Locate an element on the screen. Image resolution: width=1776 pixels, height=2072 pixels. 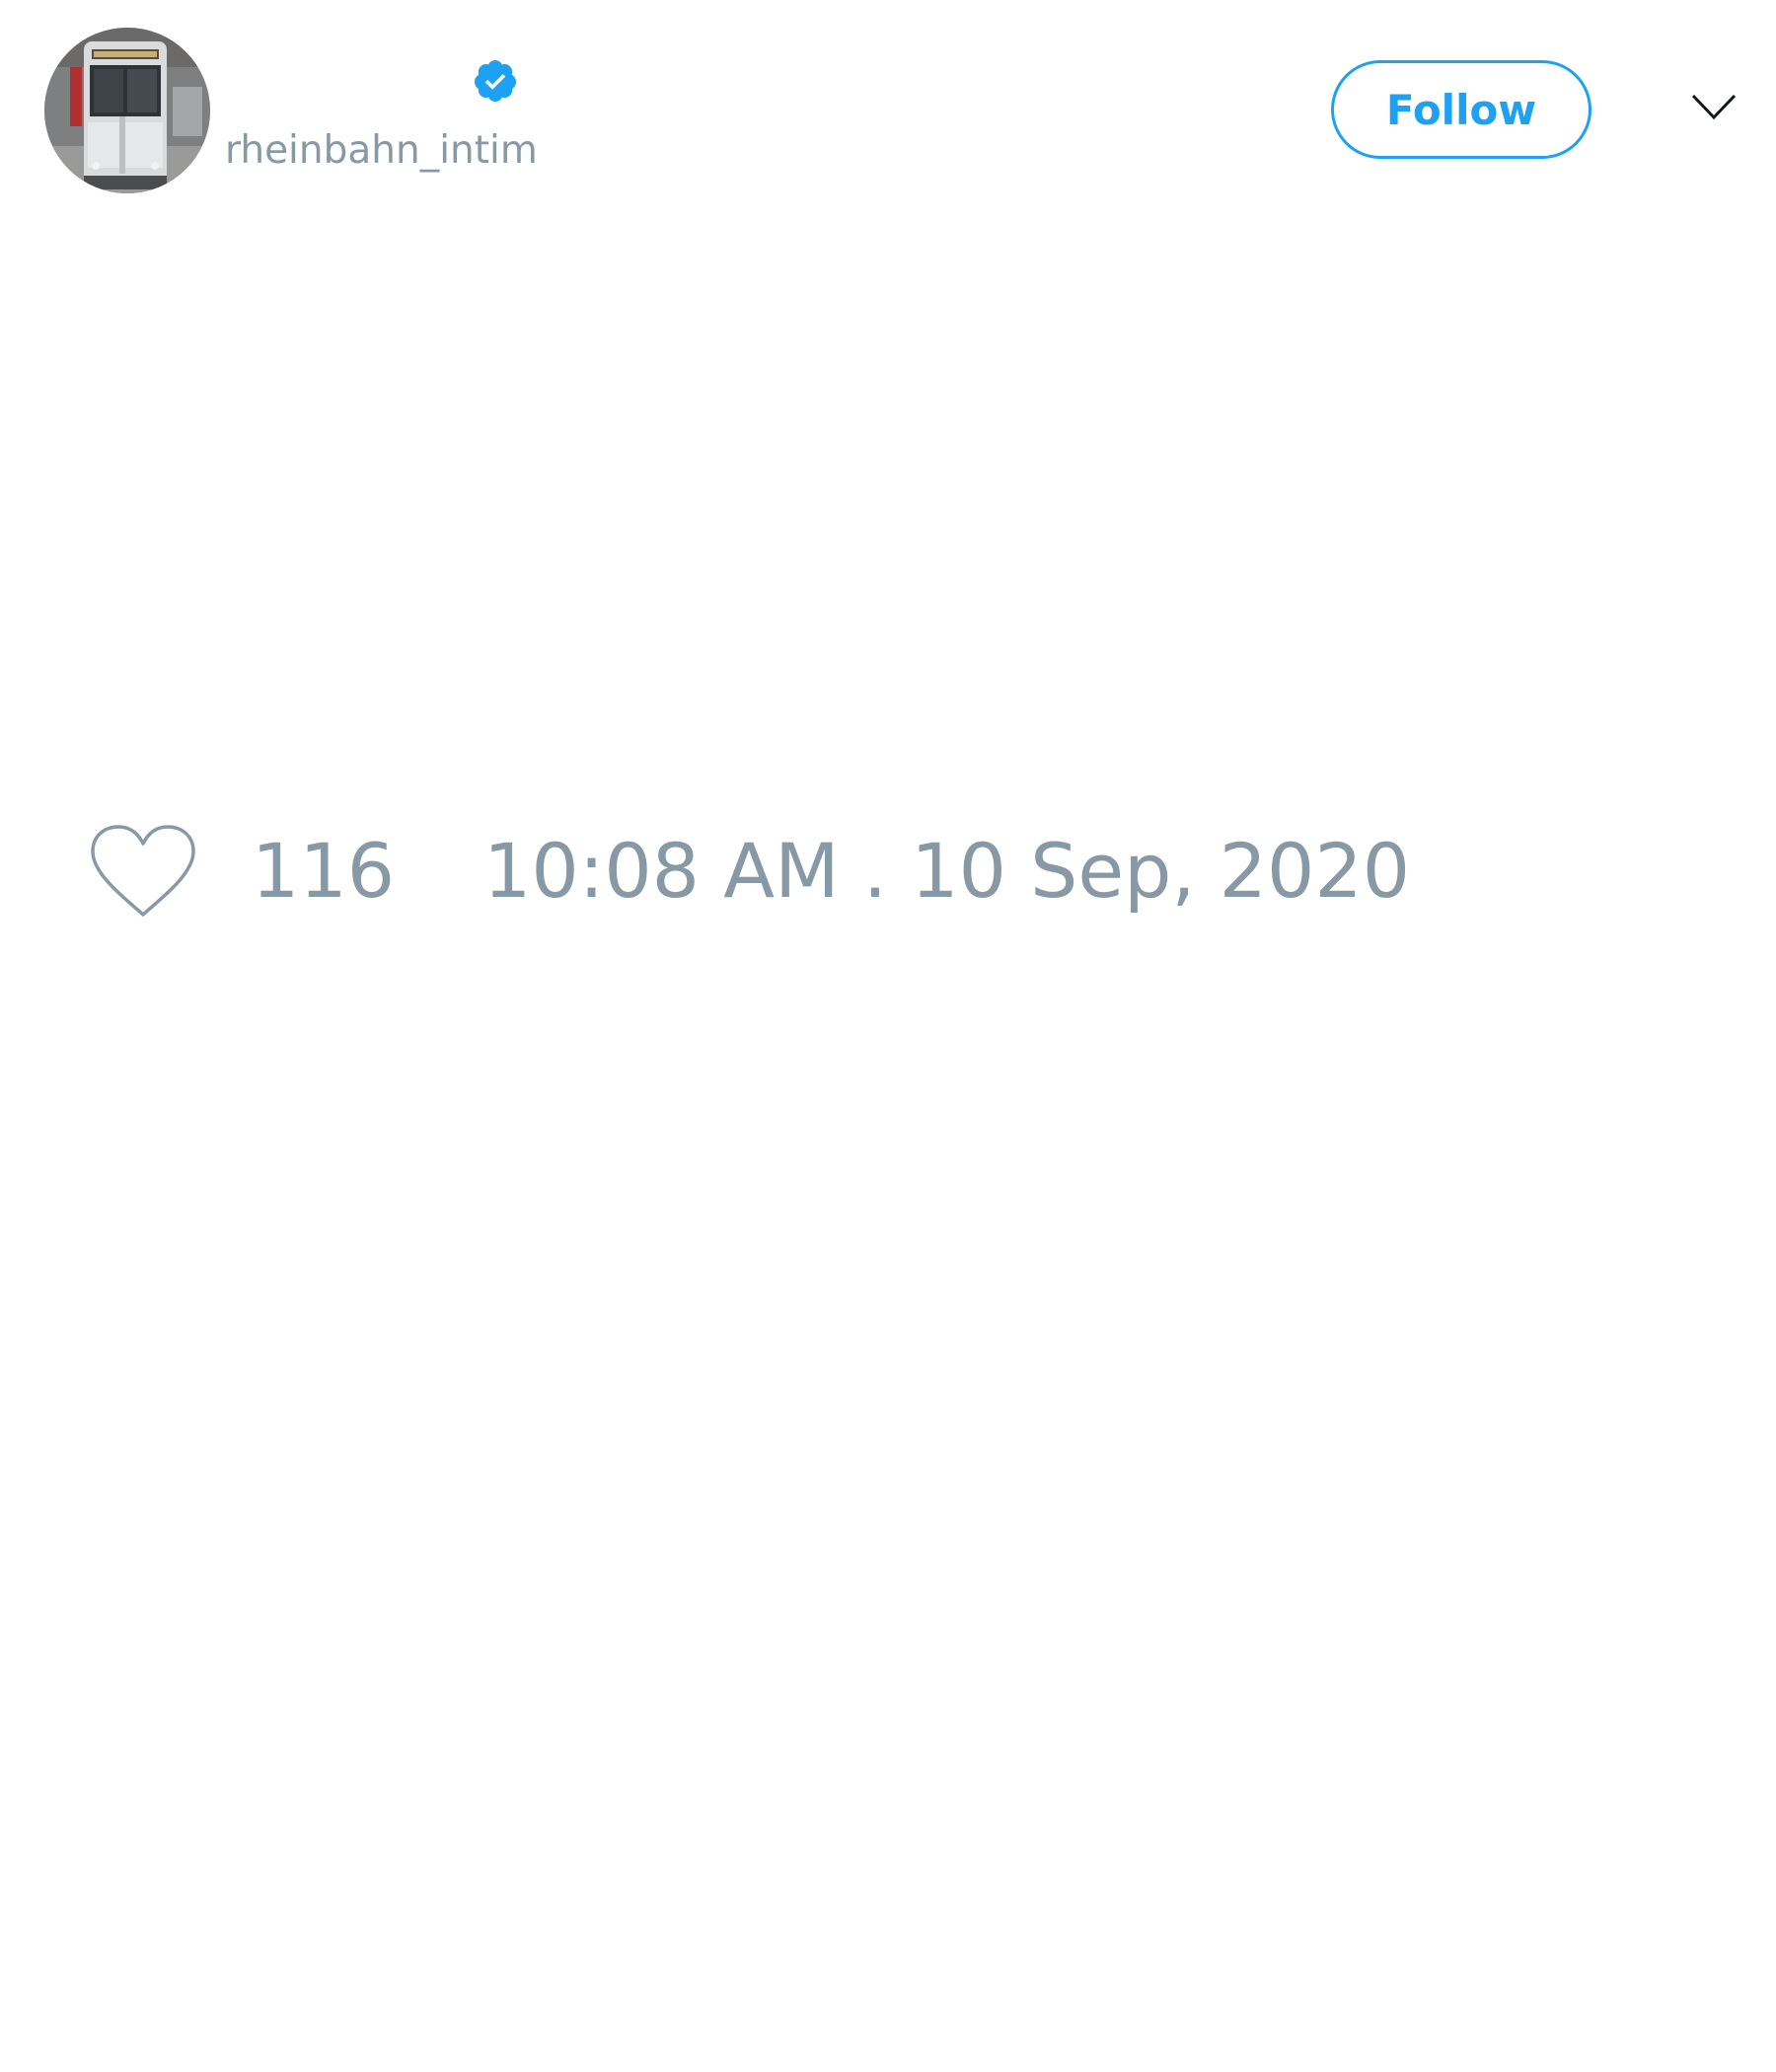
tweet-timestamp: 10:08 AM . 10 Sep, 2020 is located at coordinates (947, 872).